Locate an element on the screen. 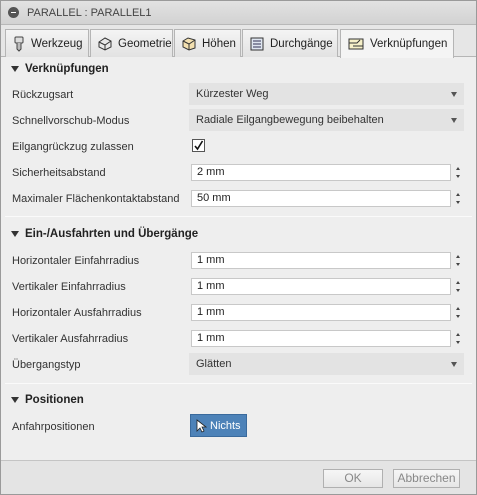 Image resolution: width=477 pixels, height=495 pixels. ok-button: OK is located at coordinates (353, 478).